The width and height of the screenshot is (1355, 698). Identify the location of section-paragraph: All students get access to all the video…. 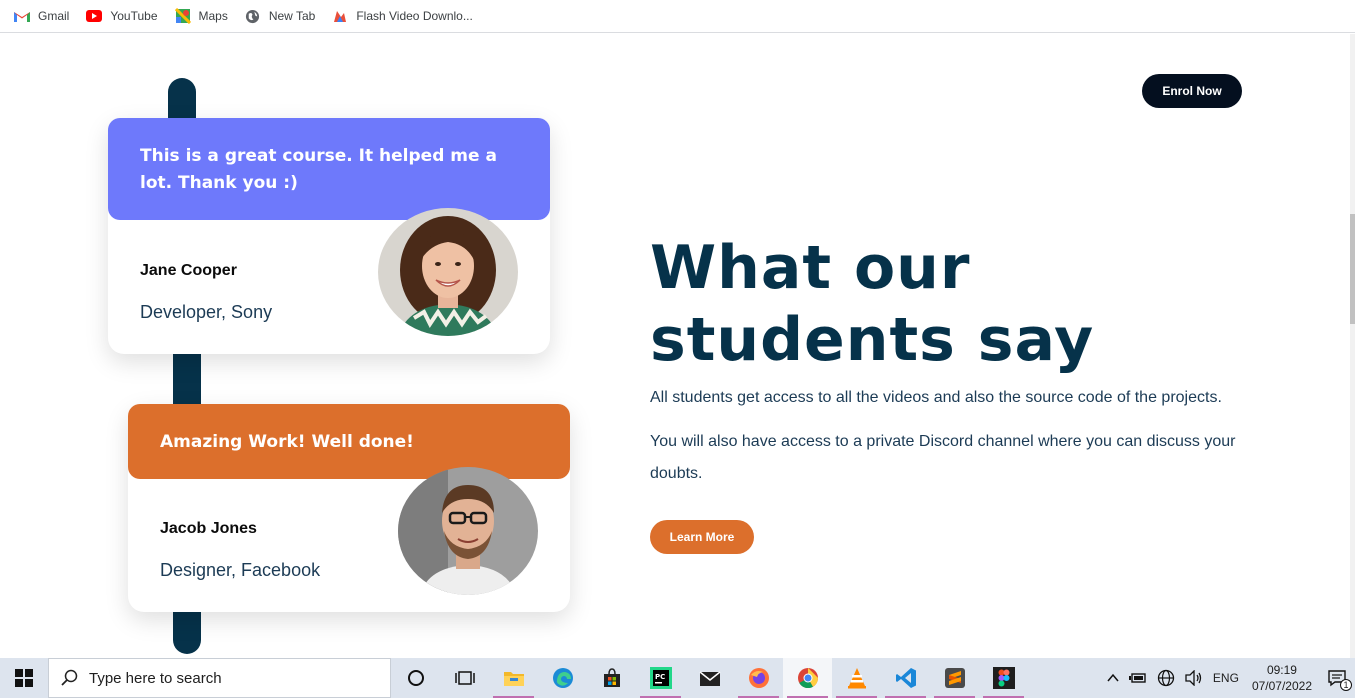
(936, 397).